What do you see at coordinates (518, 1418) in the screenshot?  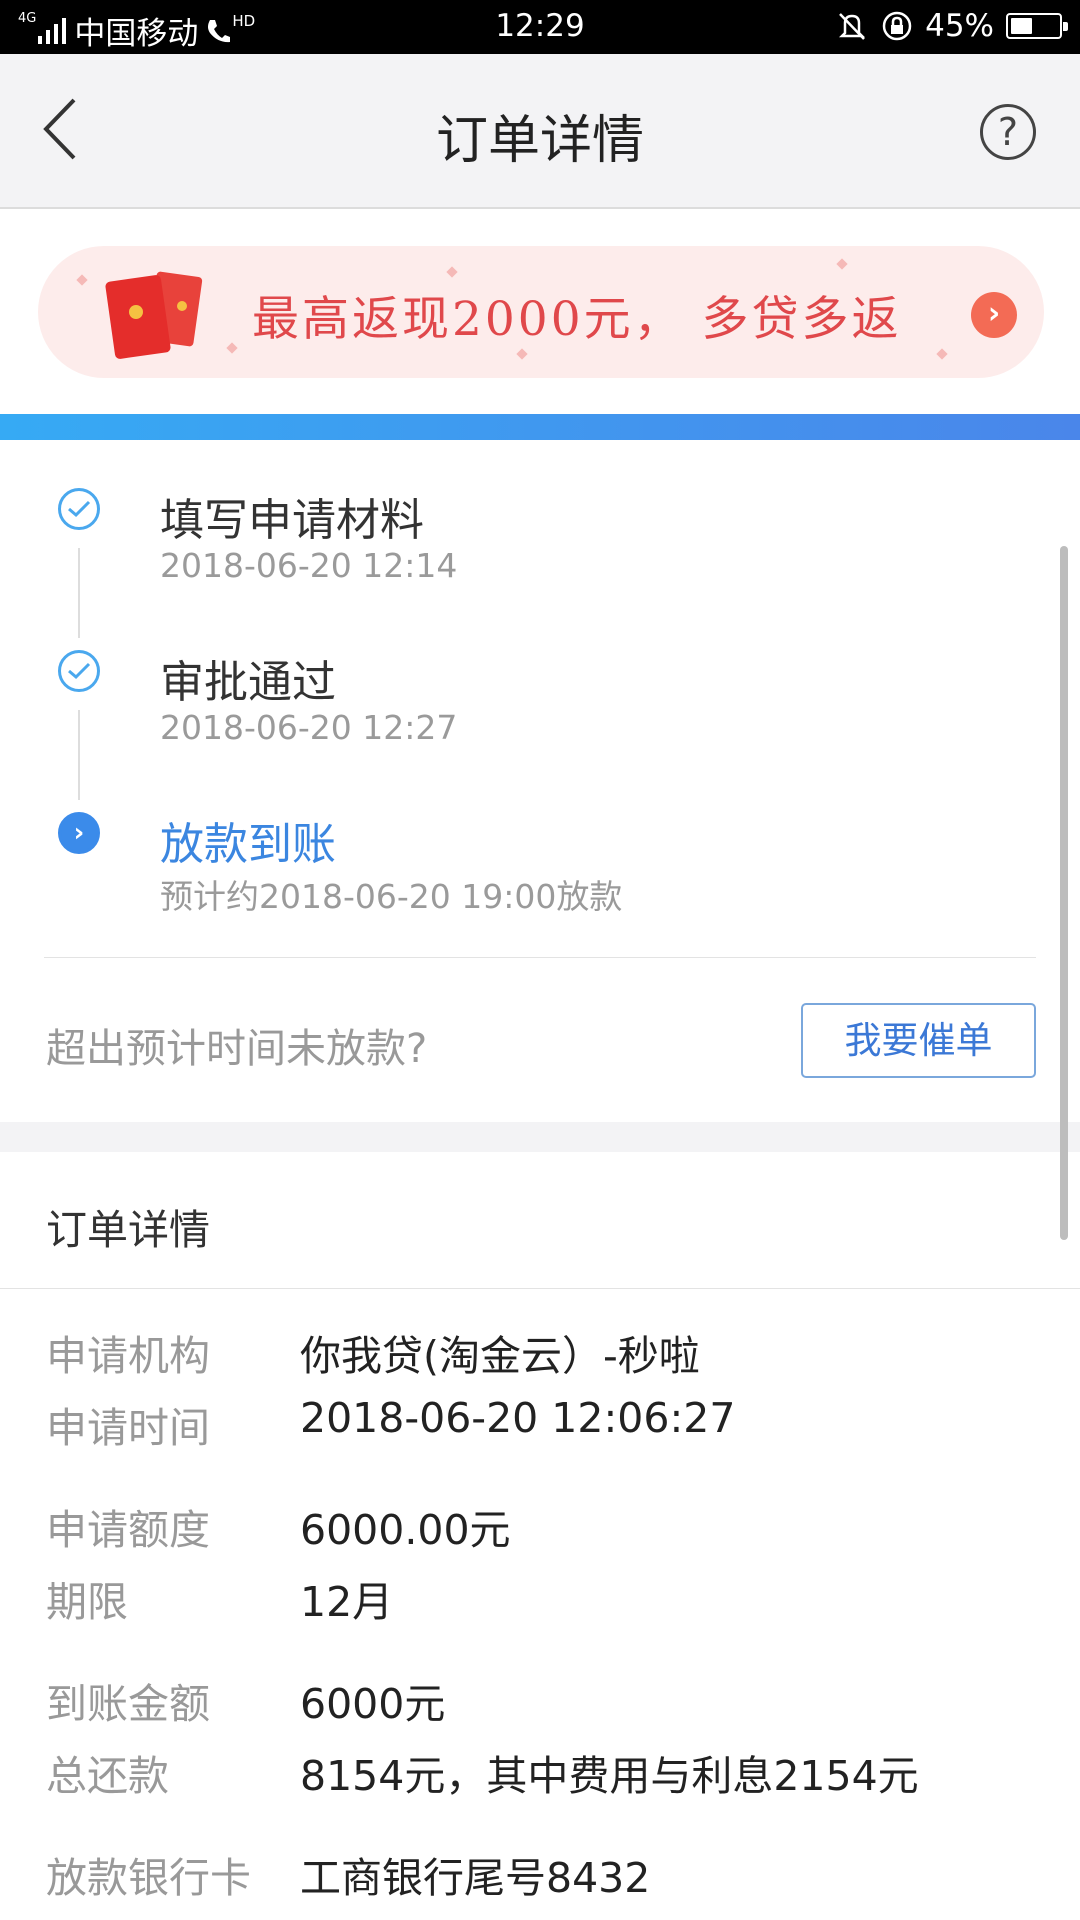 I see `detail-value: 2018-06-20 12:06:27` at bounding box center [518, 1418].